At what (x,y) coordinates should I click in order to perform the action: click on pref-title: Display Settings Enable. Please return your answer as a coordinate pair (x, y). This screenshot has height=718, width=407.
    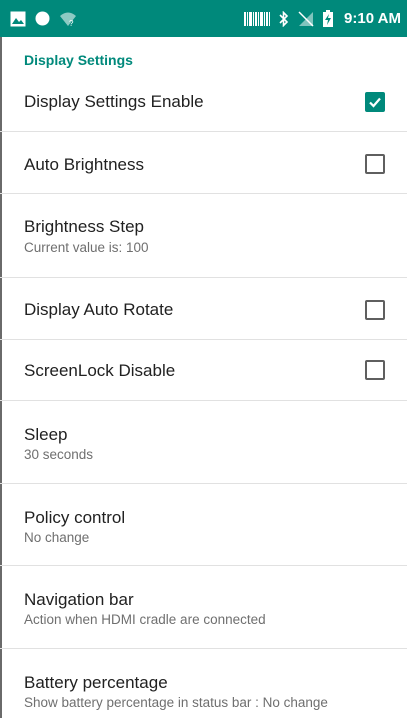
    Looking at the image, I should click on (114, 101).